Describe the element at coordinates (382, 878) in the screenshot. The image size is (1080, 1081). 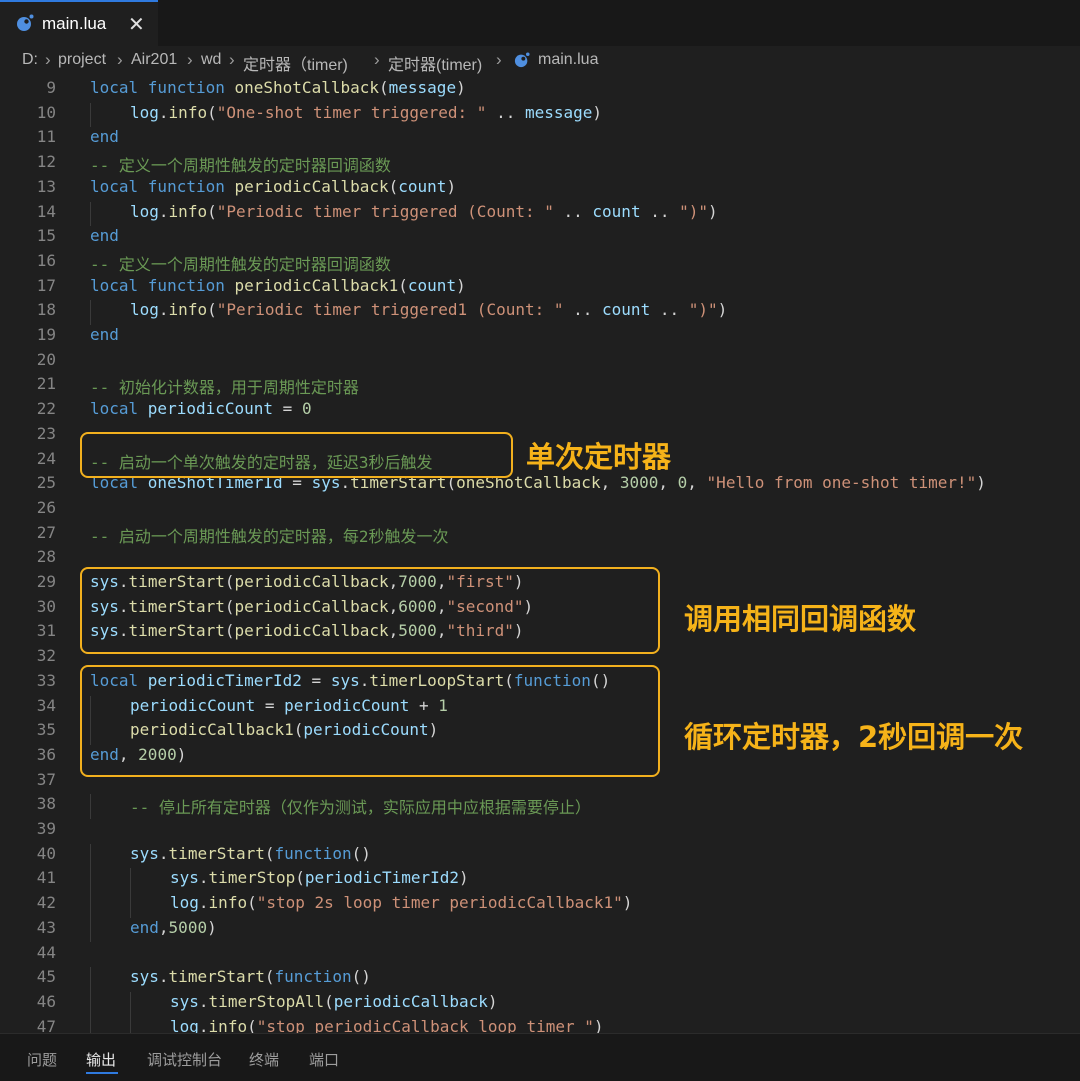
I see `code-token: periodicTimerId2` at that location.